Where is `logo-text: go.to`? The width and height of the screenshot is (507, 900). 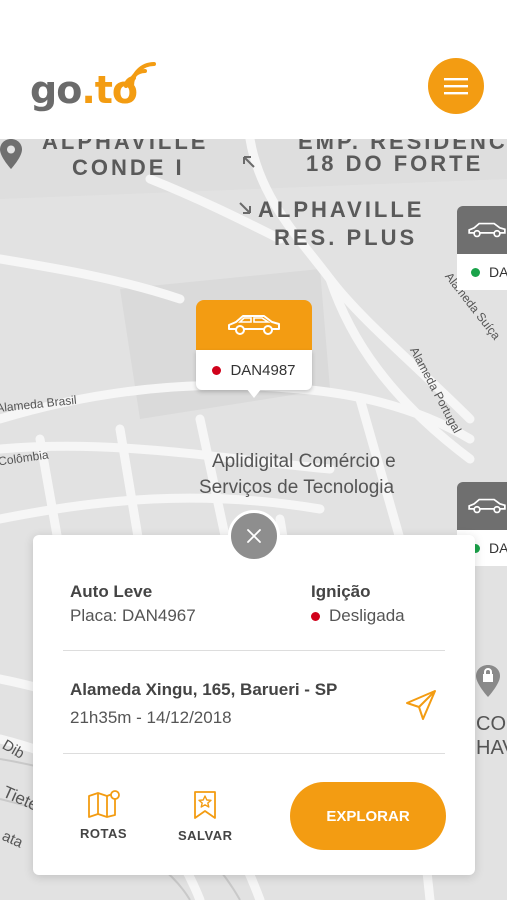 logo-text: go.to is located at coordinates (84, 90).